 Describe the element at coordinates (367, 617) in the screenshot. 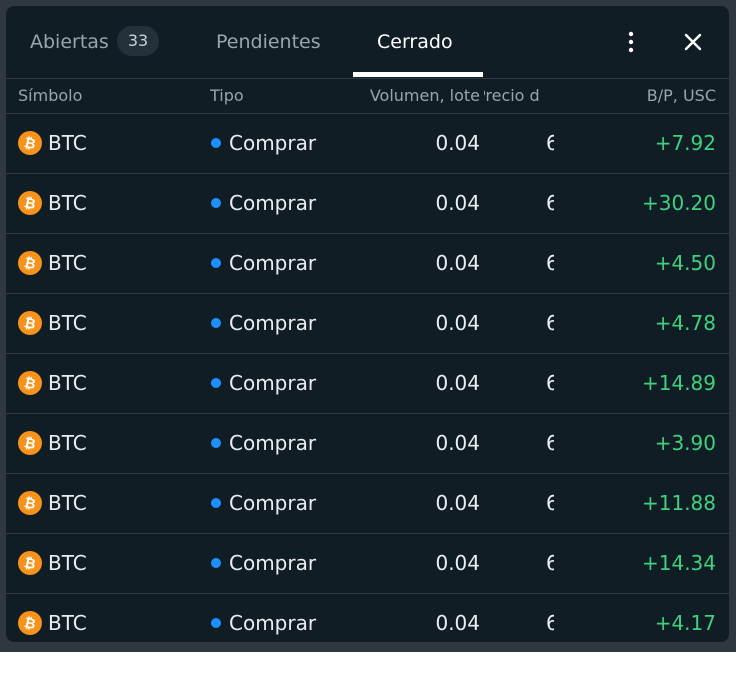

I see `table-row: ₿ BTC Comprar 0.04 6 +4.17` at that location.